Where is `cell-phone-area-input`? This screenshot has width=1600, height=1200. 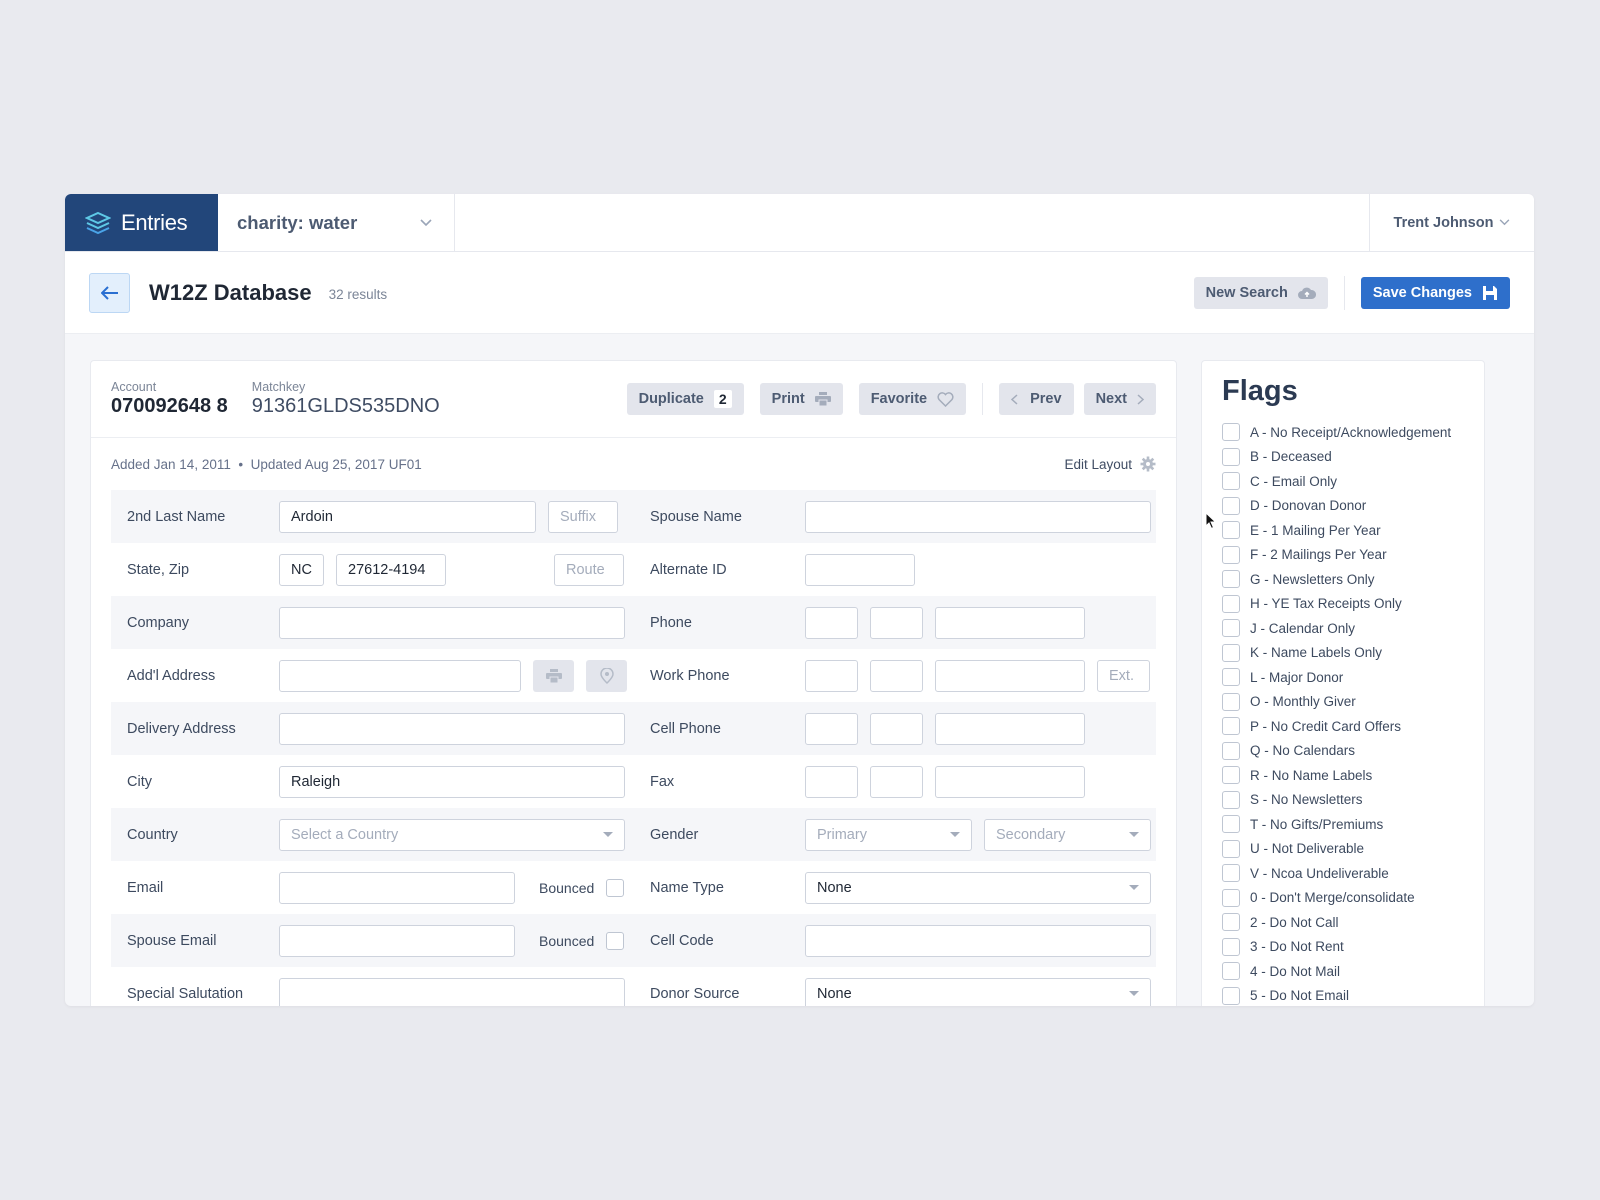 cell-phone-area-input is located at coordinates (831, 728).